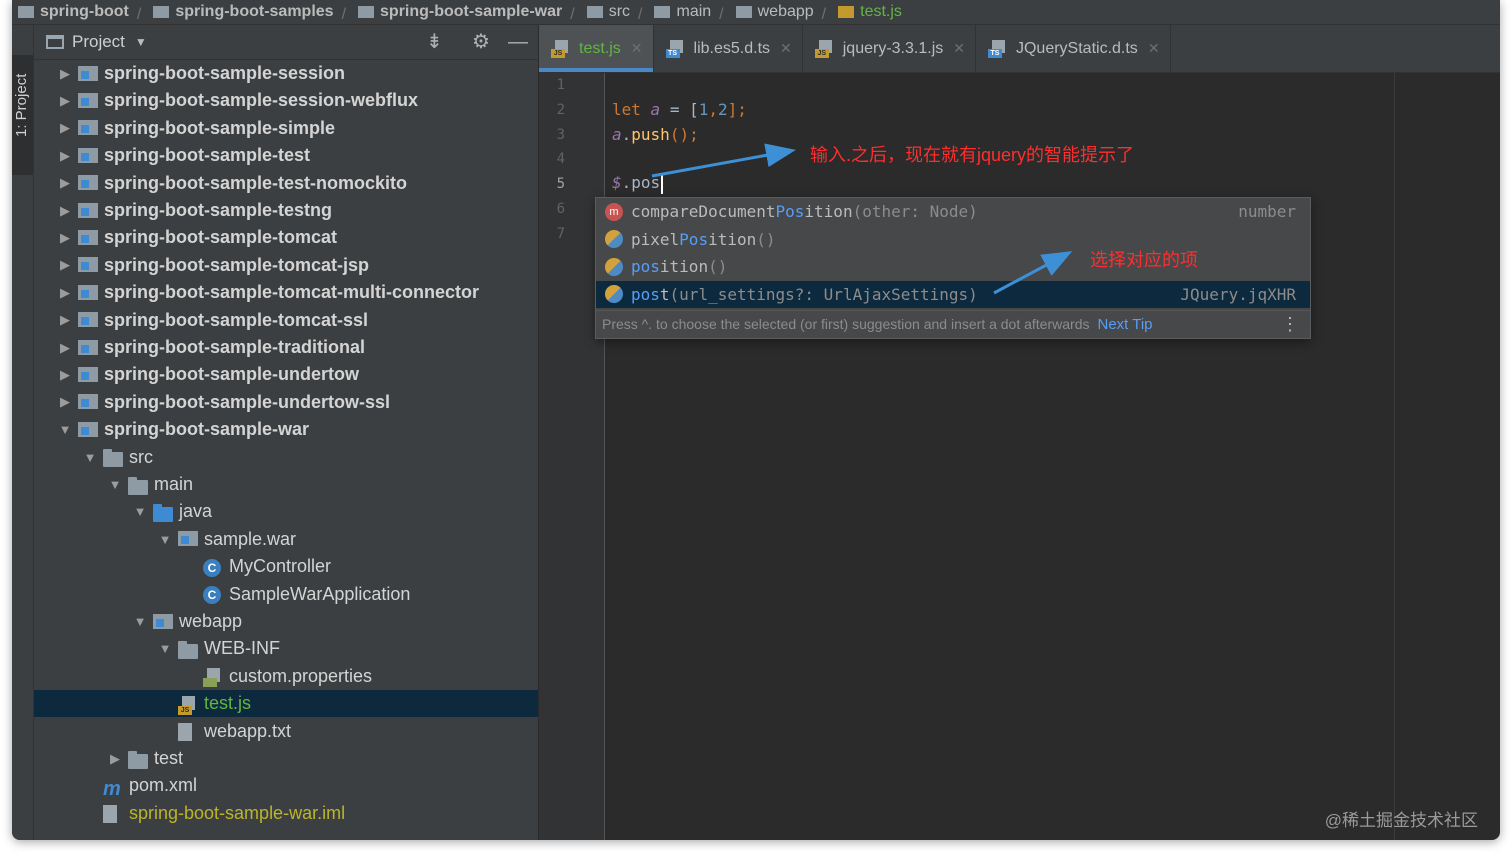  What do you see at coordinates (1144, 260) in the screenshot?
I see `annotation-note-2: 选择对应的项` at bounding box center [1144, 260].